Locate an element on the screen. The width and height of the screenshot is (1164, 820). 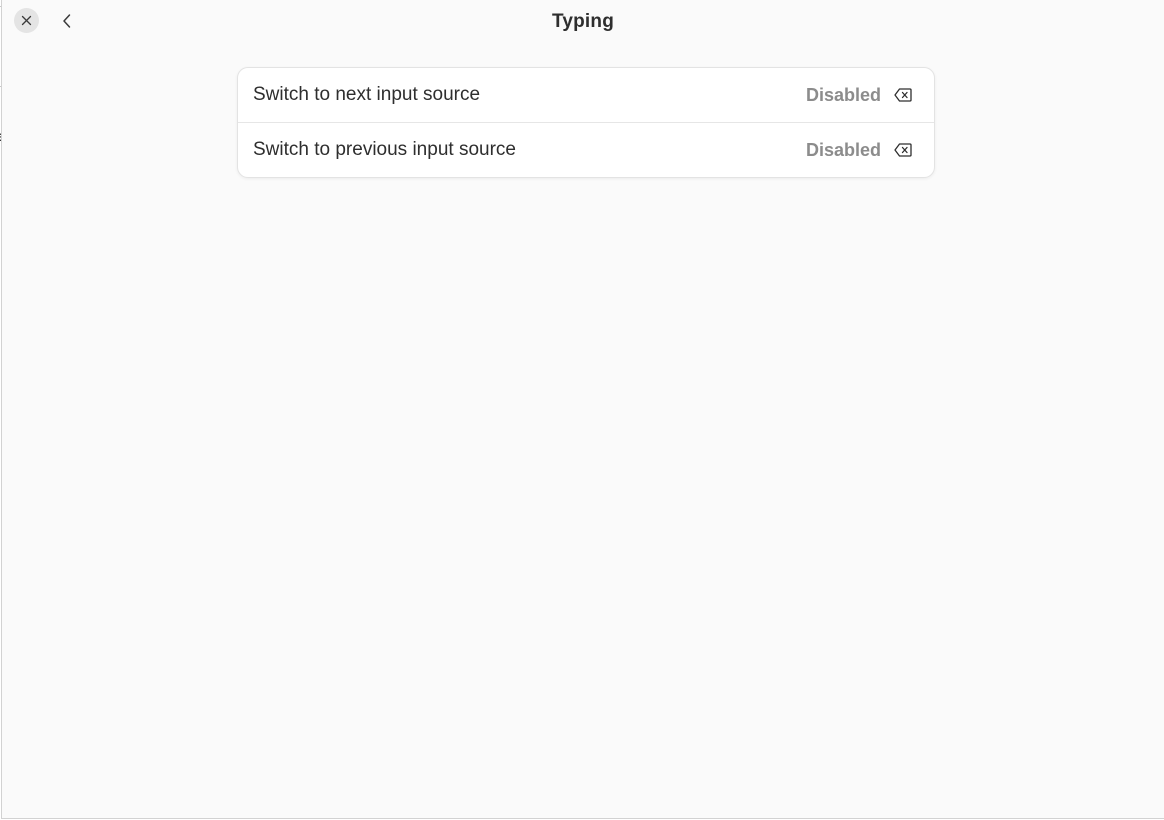
shortcut-label: Switch to previous input source is located at coordinates (384, 149).